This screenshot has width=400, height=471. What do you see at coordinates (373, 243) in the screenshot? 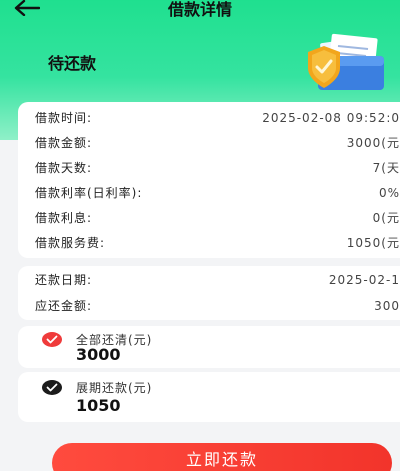
I see `row-value: 1050(元` at bounding box center [373, 243].